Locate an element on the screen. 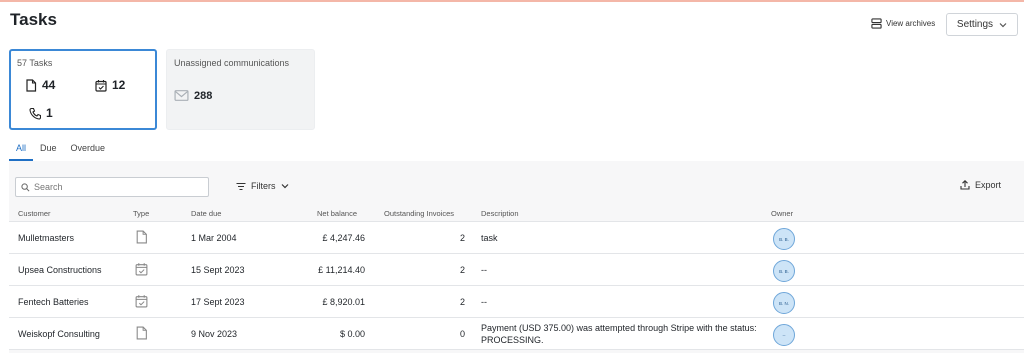 This screenshot has height=353, width=1024. column-header-net-balance: Net balance is located at coordinates (337, 213).